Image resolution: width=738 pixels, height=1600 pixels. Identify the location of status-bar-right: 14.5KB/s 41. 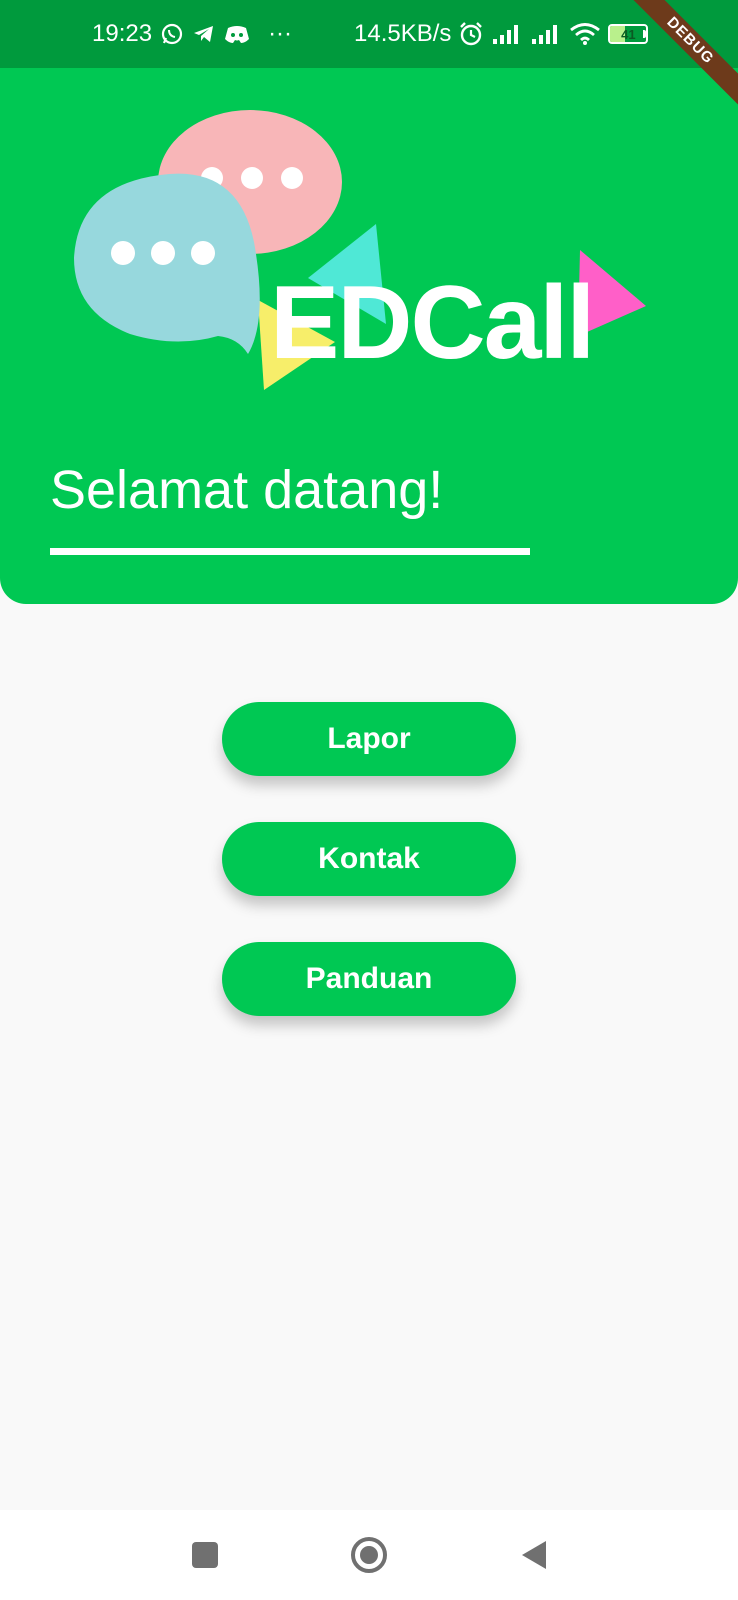
(501, 34).